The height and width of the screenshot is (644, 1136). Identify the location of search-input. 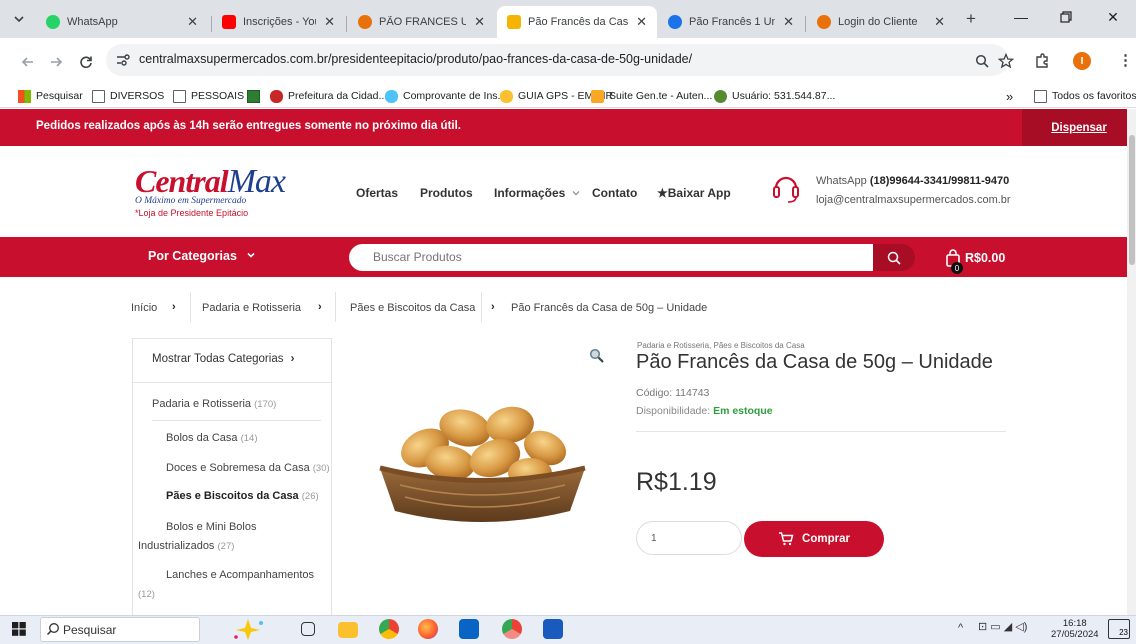
(613, 257).